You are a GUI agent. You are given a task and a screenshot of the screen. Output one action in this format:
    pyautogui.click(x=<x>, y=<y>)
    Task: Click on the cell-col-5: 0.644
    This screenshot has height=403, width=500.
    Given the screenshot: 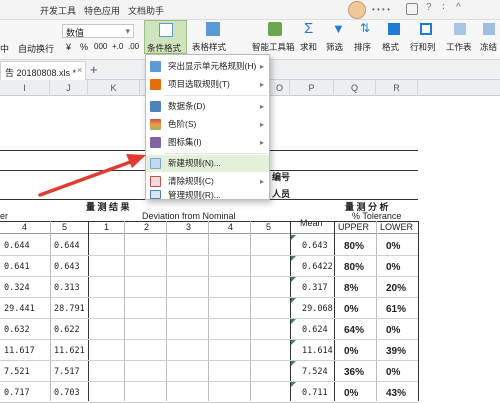 What is the action you would take?
    pyautogui.click(x=67, y=246)
    